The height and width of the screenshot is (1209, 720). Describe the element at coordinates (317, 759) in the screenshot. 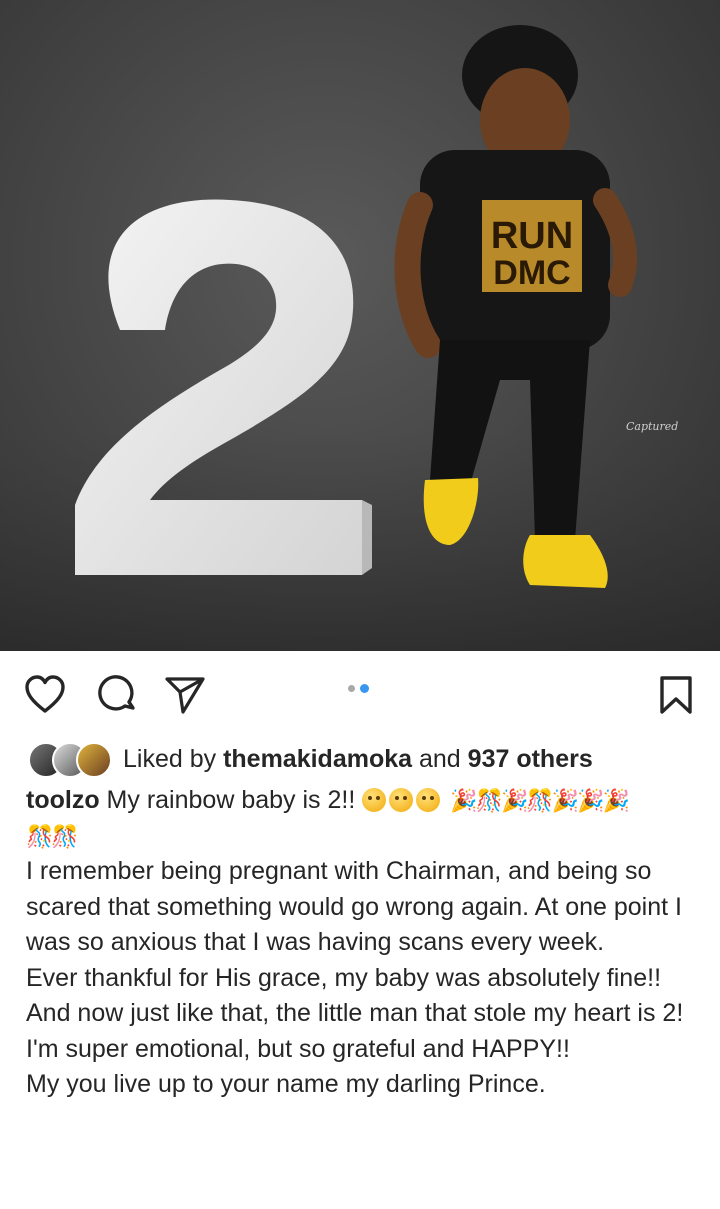

I see `liker-username: themakidamoka` at that location.